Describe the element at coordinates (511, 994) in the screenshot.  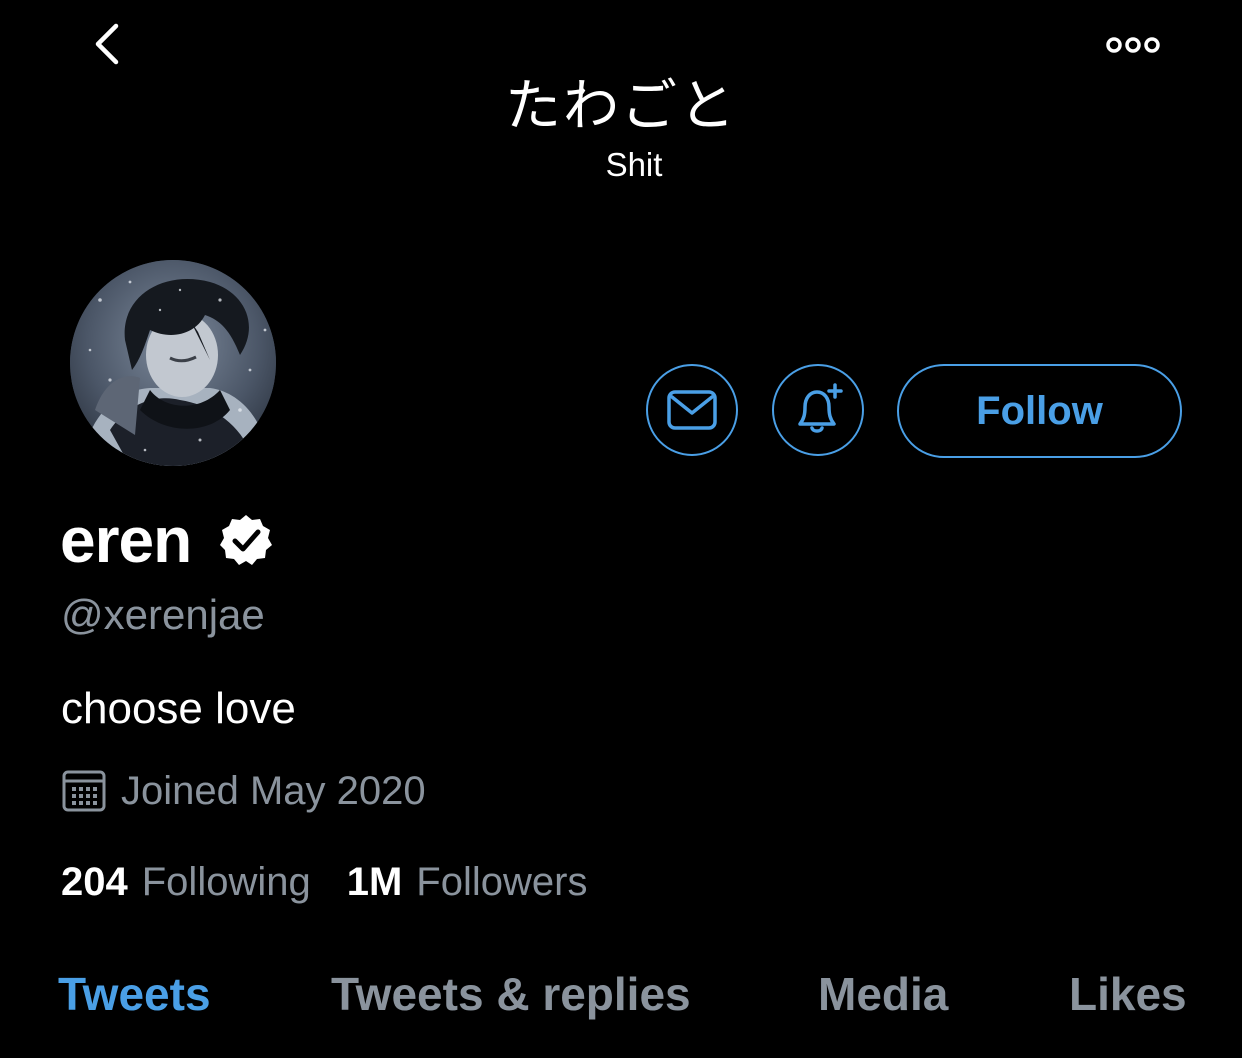
I see `tab-tweets-and-replies: Tweets & replies` at that location.